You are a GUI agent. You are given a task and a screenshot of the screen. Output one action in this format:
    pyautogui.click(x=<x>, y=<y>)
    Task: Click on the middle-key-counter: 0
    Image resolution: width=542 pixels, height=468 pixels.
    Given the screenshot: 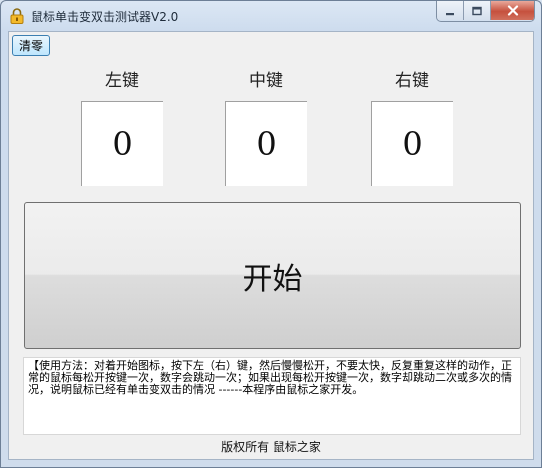 What is the action you would take?
    pyautogui.click(x=266, y=143)
    